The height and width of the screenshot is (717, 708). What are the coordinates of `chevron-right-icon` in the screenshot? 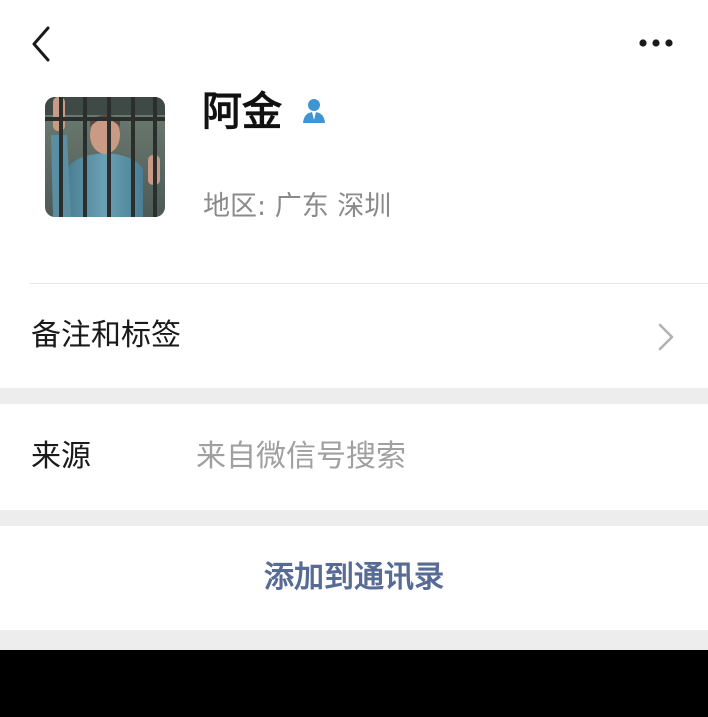 It's located at (666, 337).